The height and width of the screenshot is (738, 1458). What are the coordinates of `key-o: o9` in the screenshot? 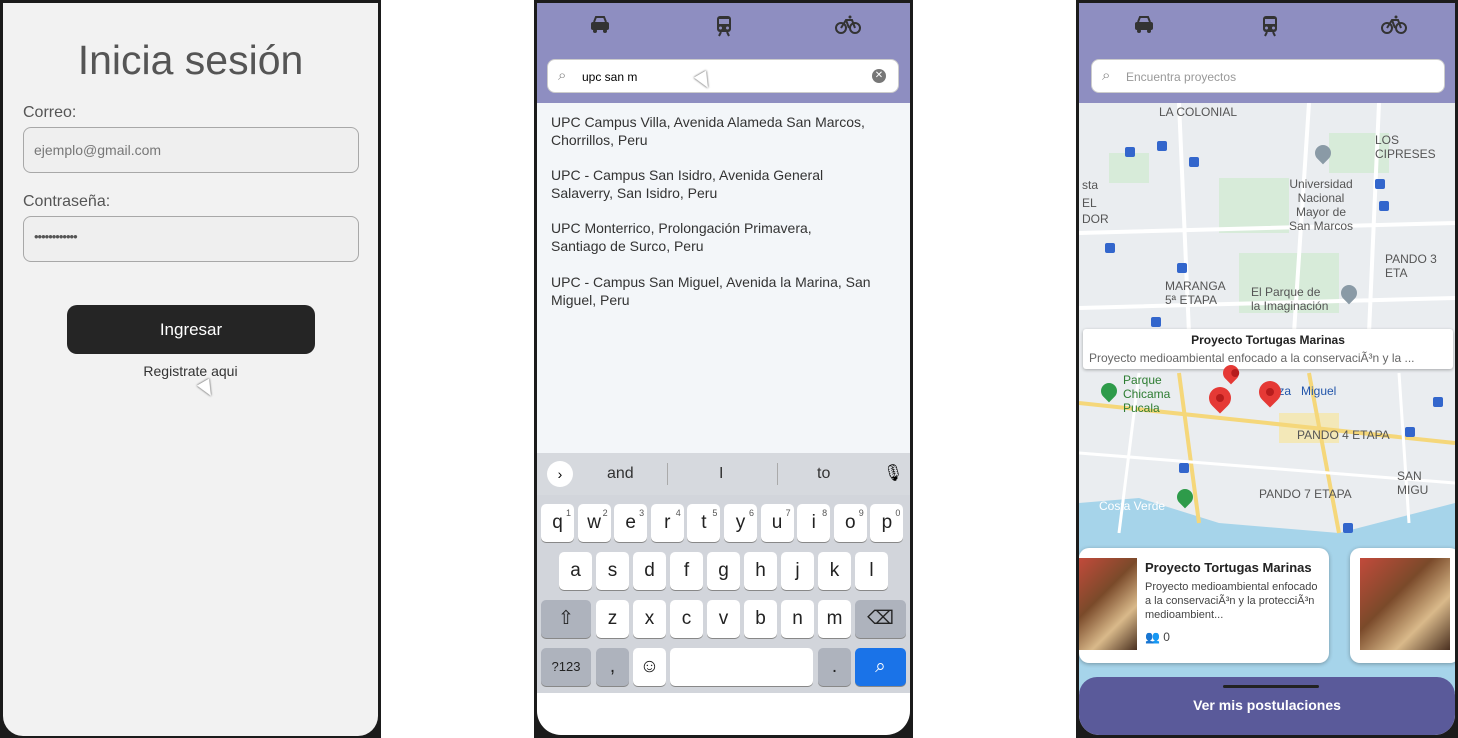 It's located at (850, 523).